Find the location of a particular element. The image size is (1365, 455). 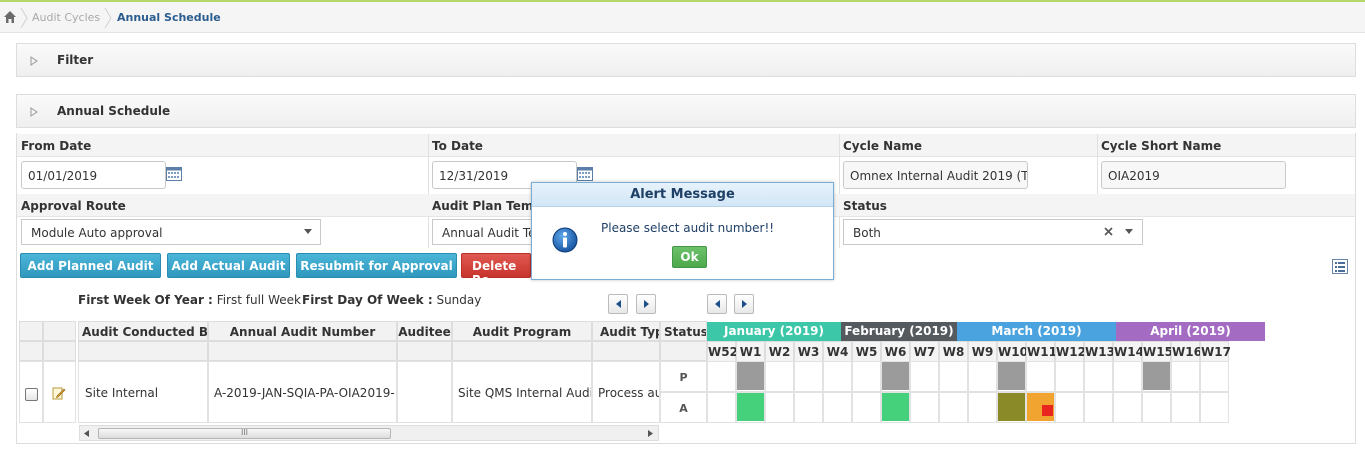

actual-cell-w52 is located at coordinates (721, 407).